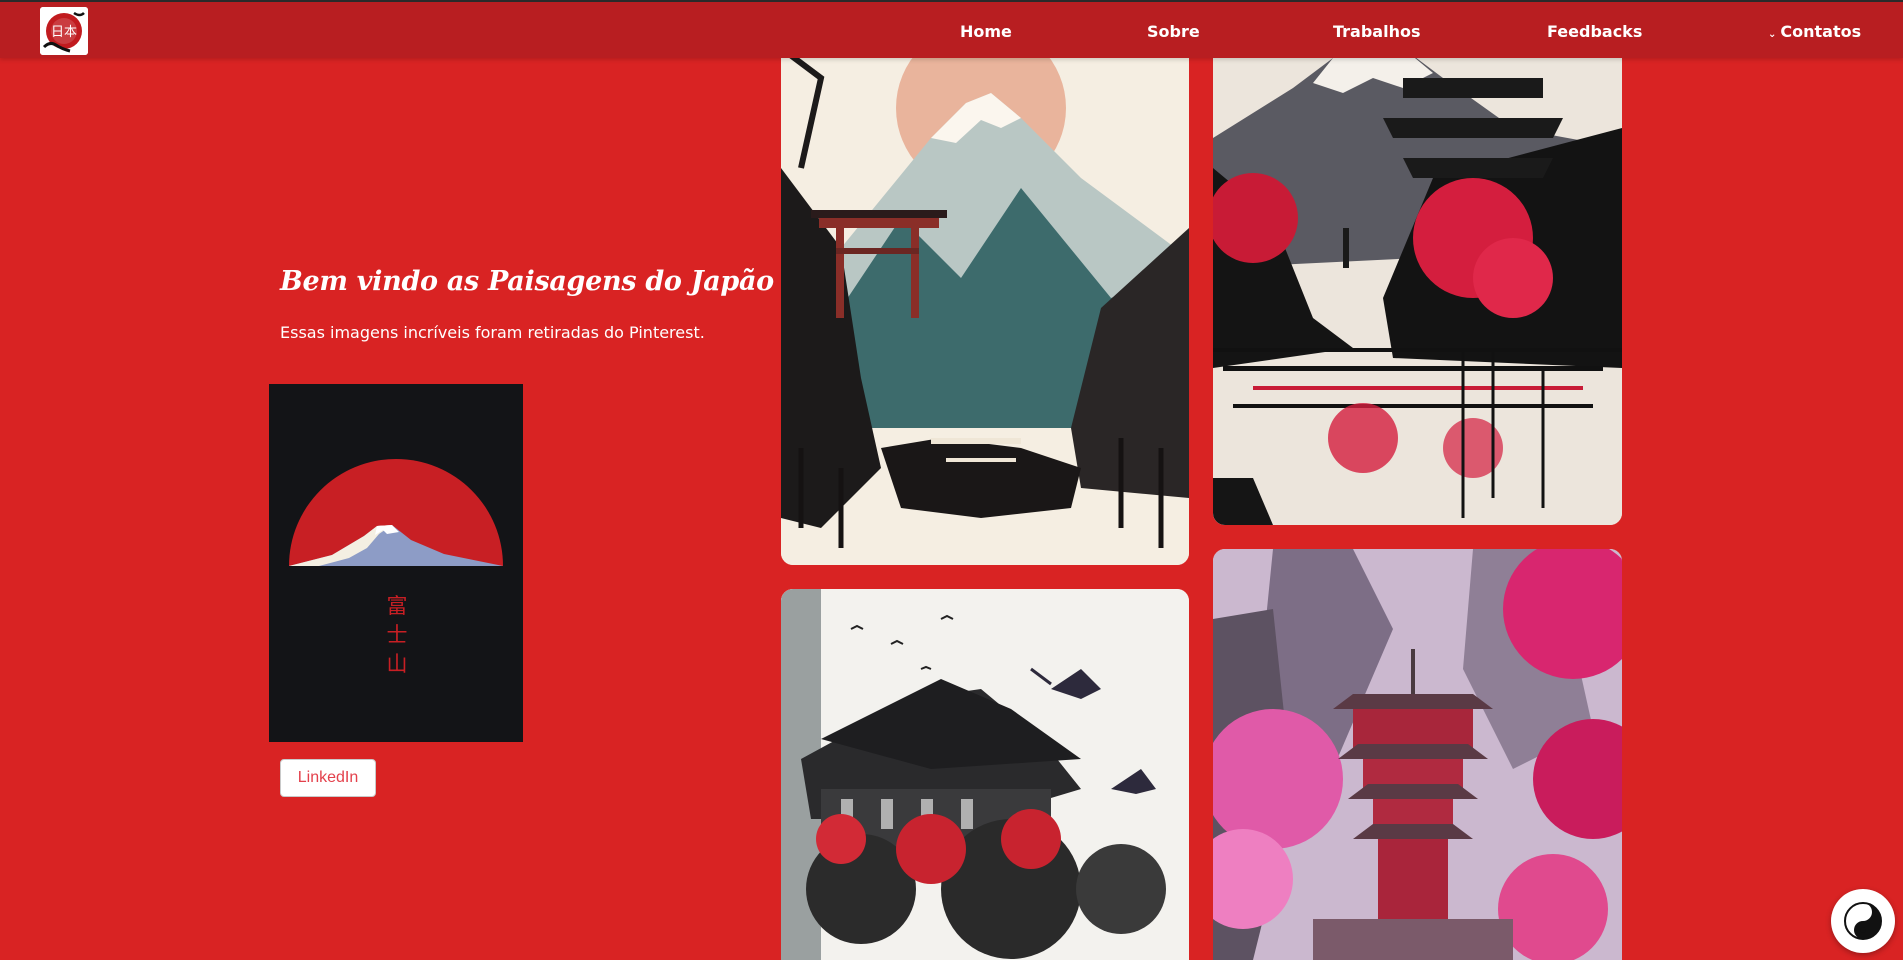  I want to click on linkedin-button: LinkedIn, so click(328, 778).